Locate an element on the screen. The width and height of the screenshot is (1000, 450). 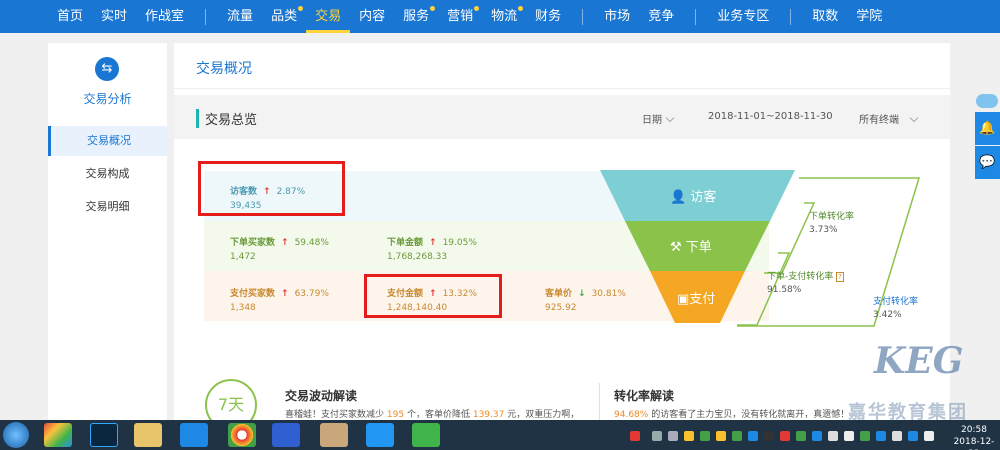
conversion-label: 下单-支付转化率 is located at coordinates (800, 277).